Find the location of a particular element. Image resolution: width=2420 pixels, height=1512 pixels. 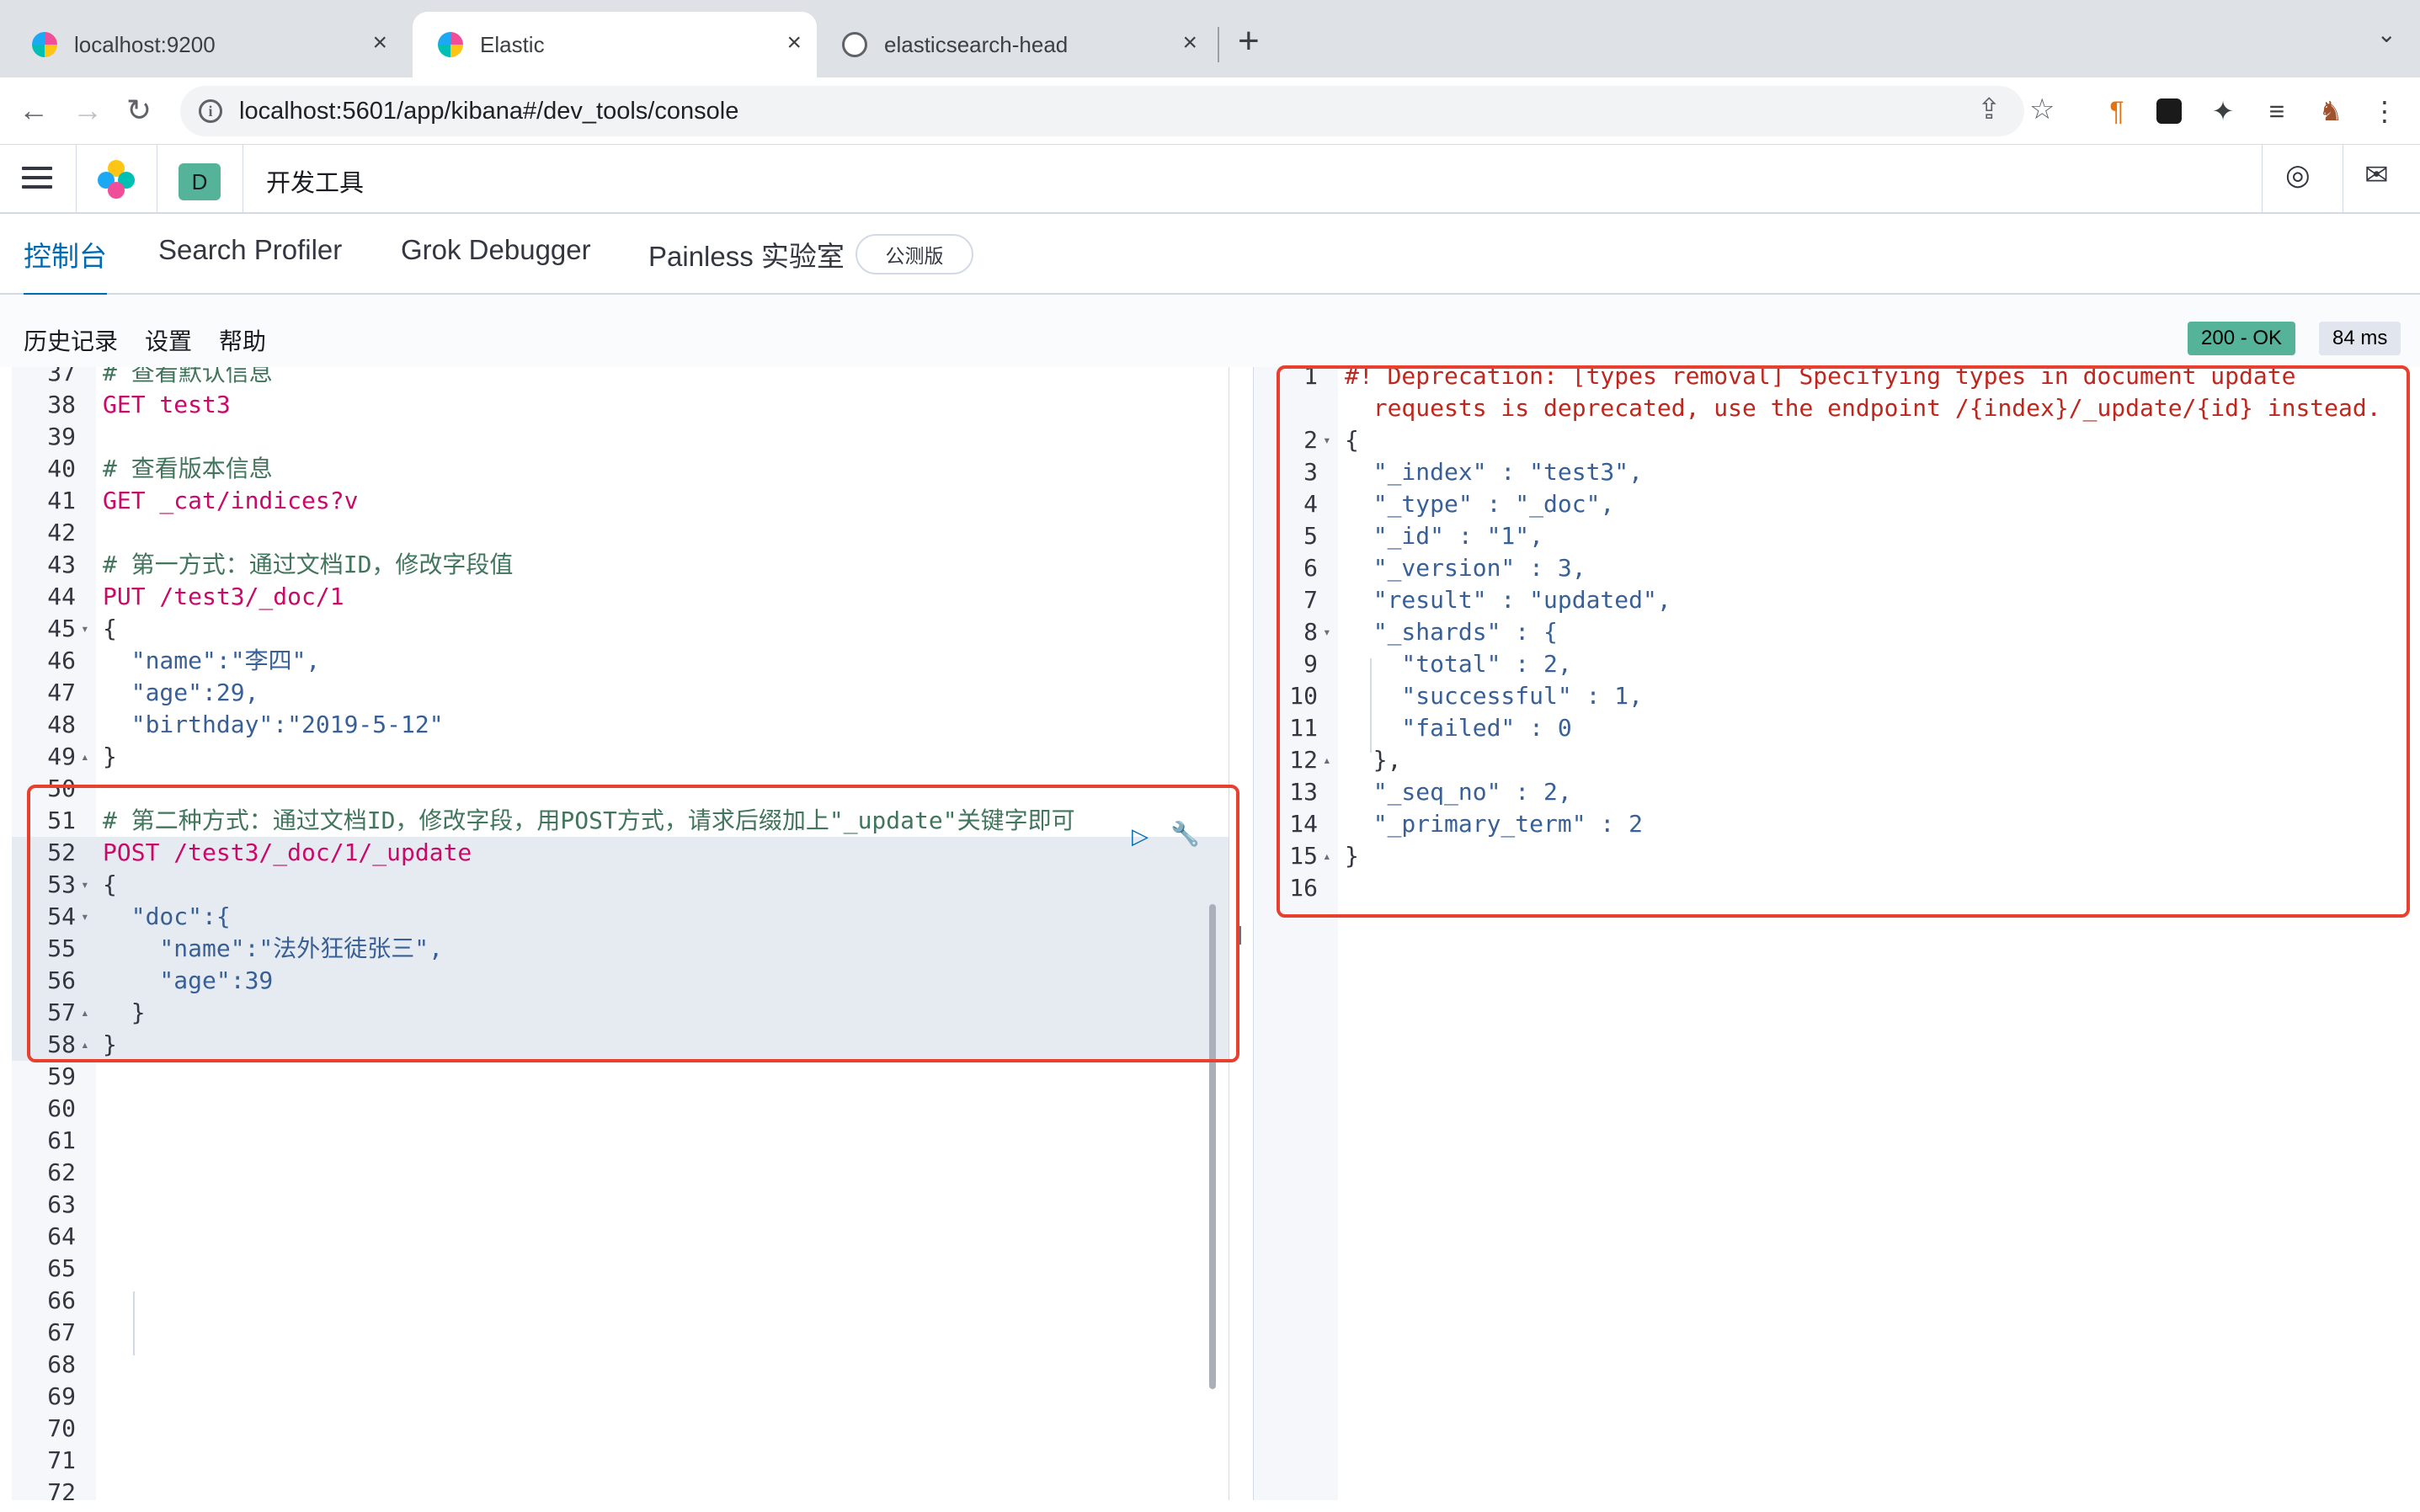

code-line: 37 # 查看默认信息 is located at coordinates (621, 378).